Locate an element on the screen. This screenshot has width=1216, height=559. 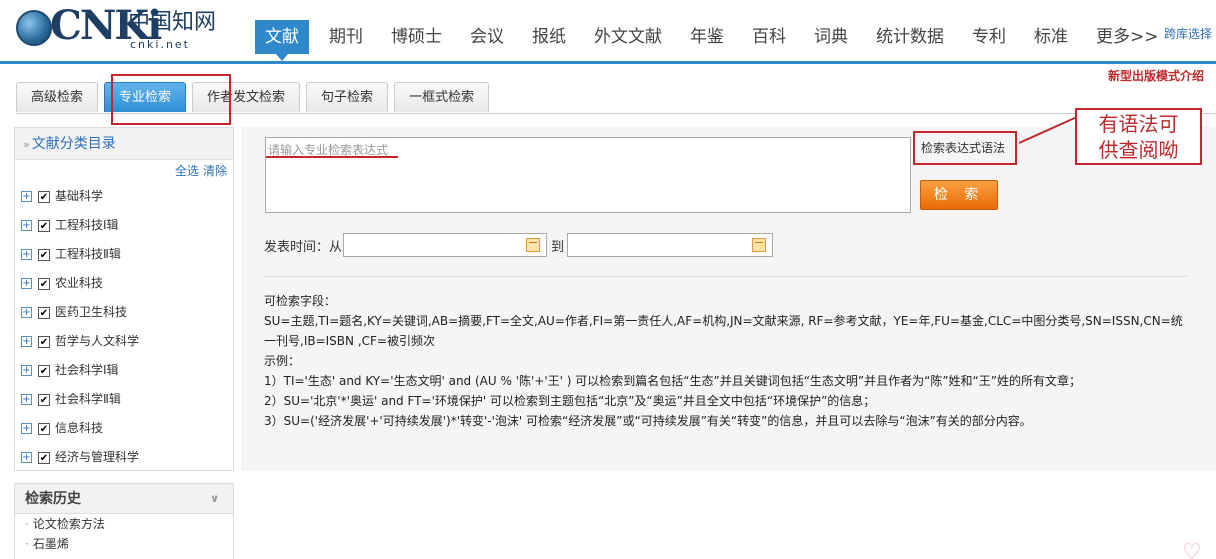
annotation-underline is located at coordinates (332, 157).